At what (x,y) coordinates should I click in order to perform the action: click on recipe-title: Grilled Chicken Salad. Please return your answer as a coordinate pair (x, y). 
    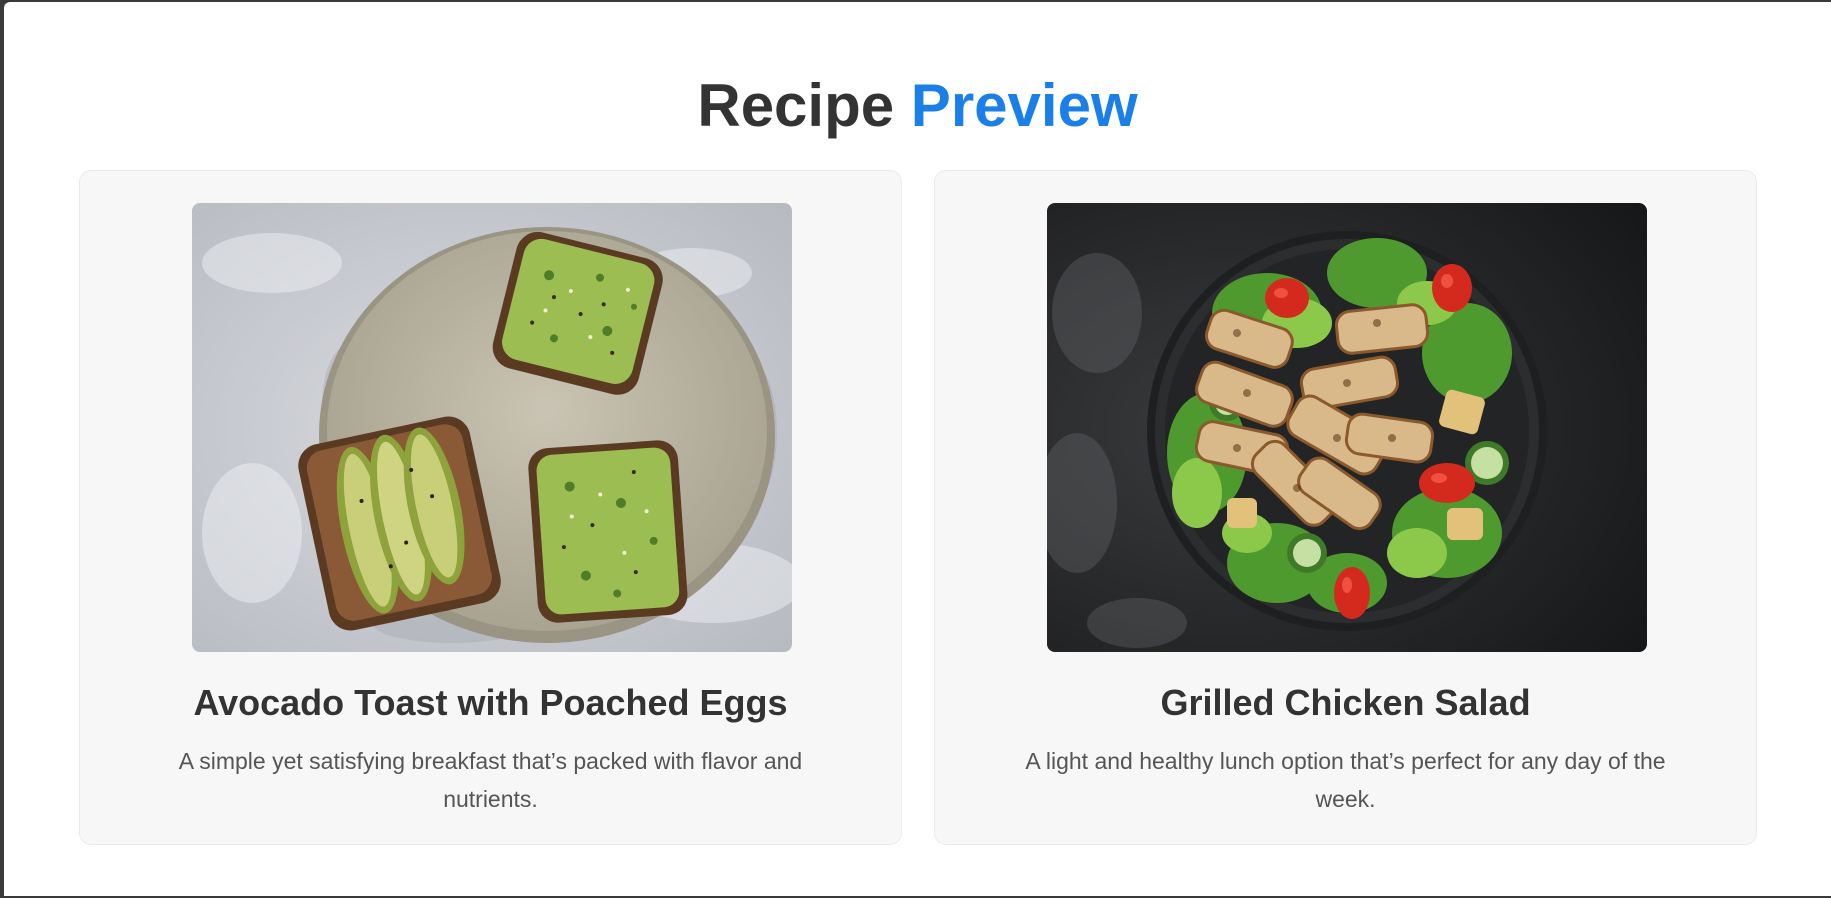
    Looking at the image, I should click on (1345, 703).